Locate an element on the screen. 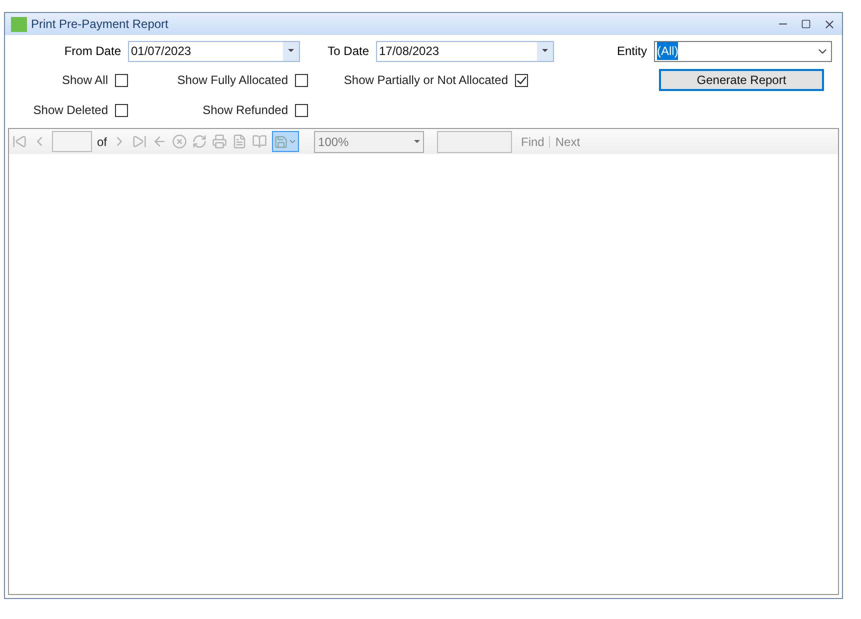 This screenshot has width=861, height=619. window-title: Print Pre-Payment Report is located at coordinates (100, 24).